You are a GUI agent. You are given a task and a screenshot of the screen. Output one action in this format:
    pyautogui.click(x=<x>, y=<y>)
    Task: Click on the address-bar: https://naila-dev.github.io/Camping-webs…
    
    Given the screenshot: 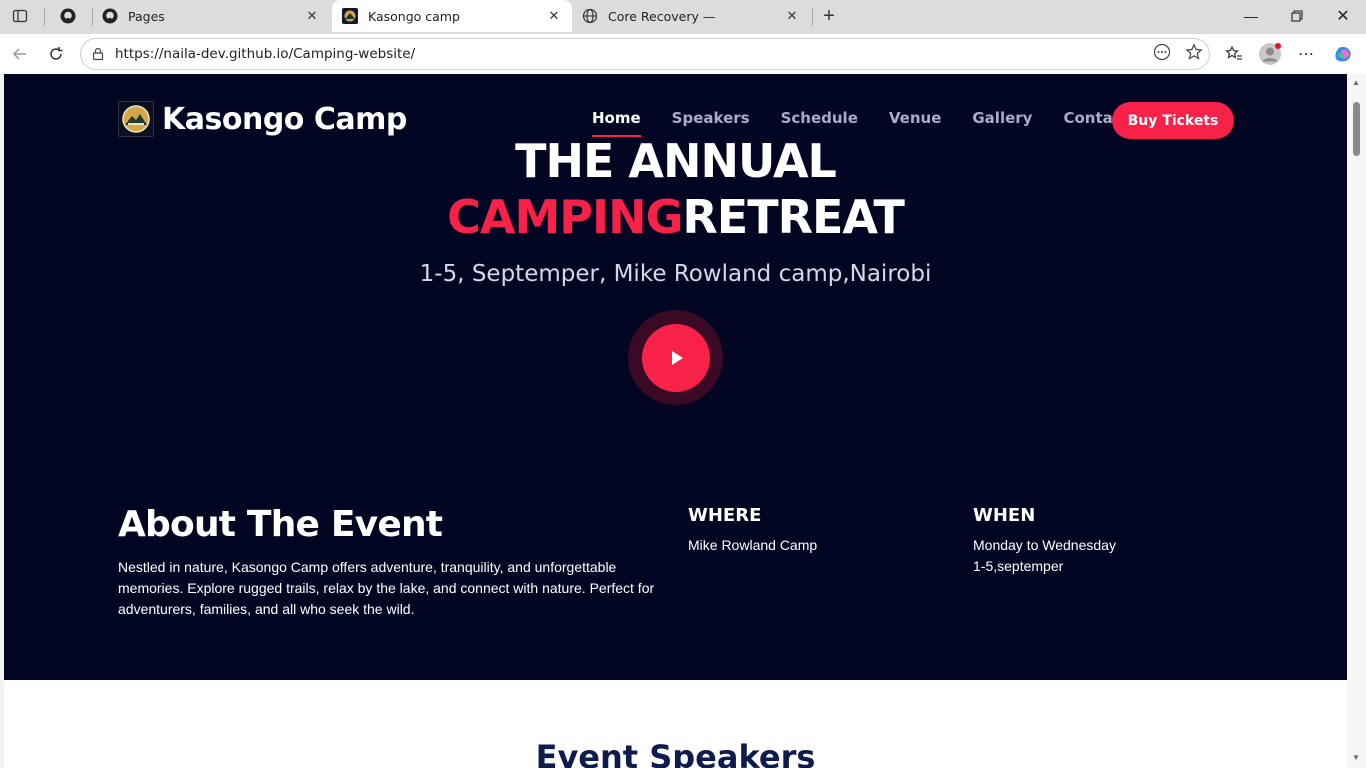 What is the action you would take?
    pyautogui.click(x=645, y=54)
    